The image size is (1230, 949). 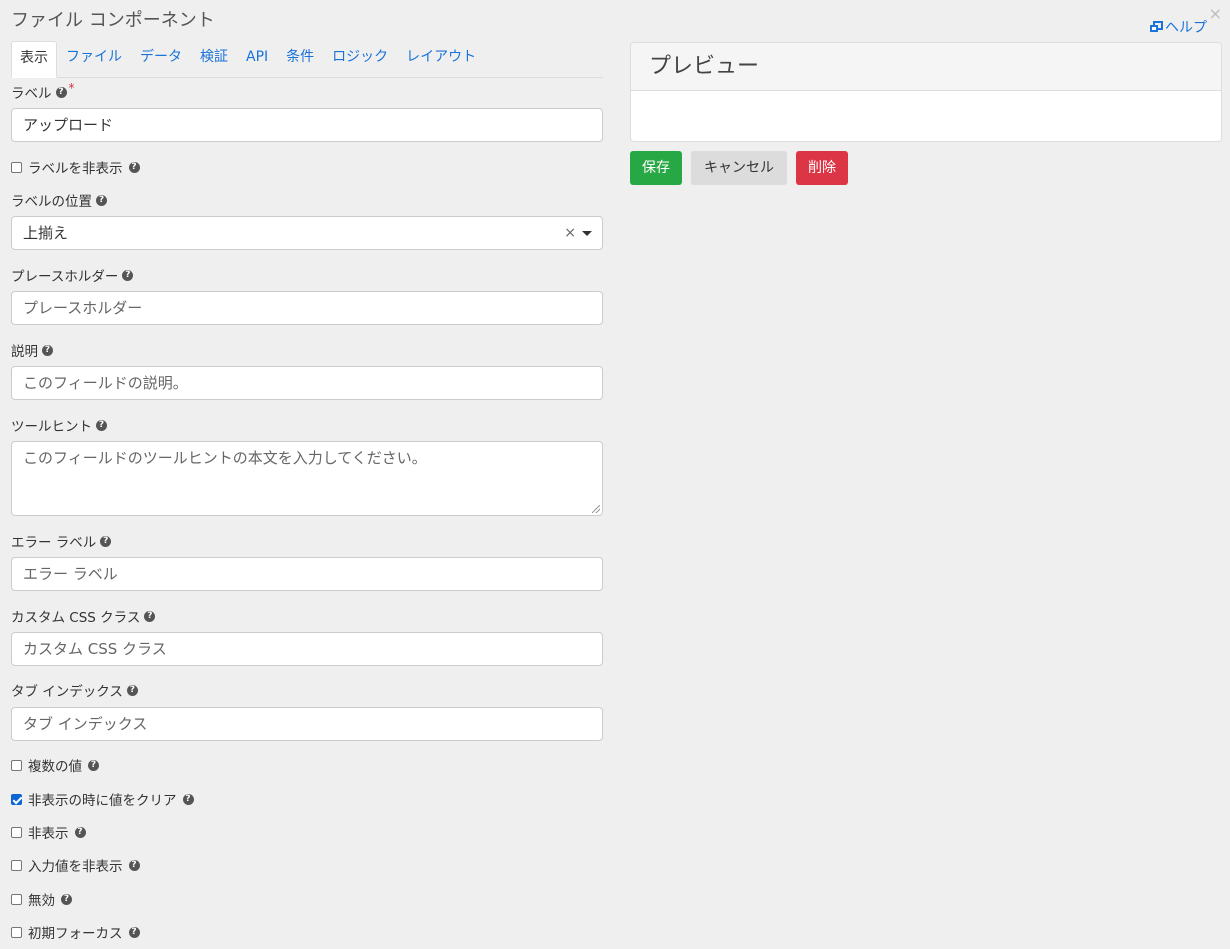 I want to click on custom-class-label: カスタム CSS クラス ?, so click(x=83, y=616).